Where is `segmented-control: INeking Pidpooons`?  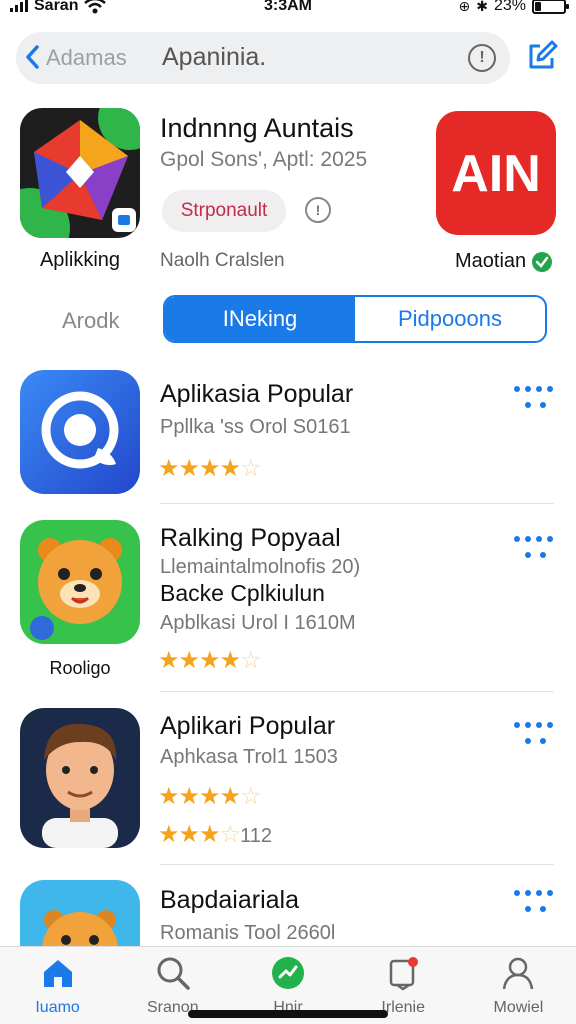
segmented-control: INeking Pidpooons is located at coordinates (355, 319).